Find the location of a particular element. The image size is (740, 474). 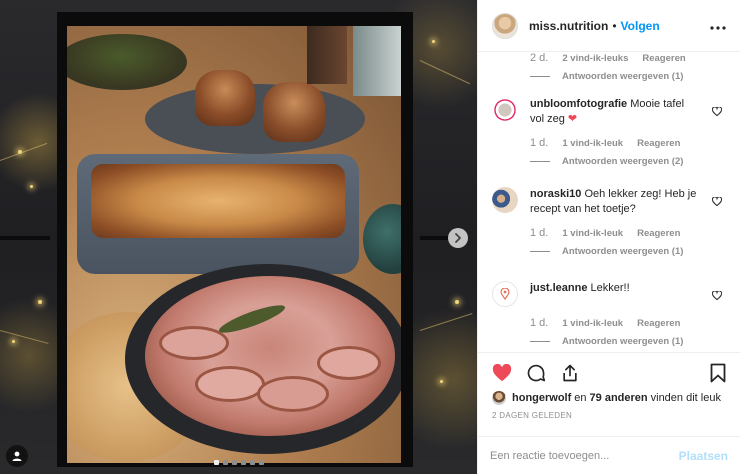

likes-summary: hongerwolf en 79 anderen vinden dit leuk is located at coordinates (609, 394).